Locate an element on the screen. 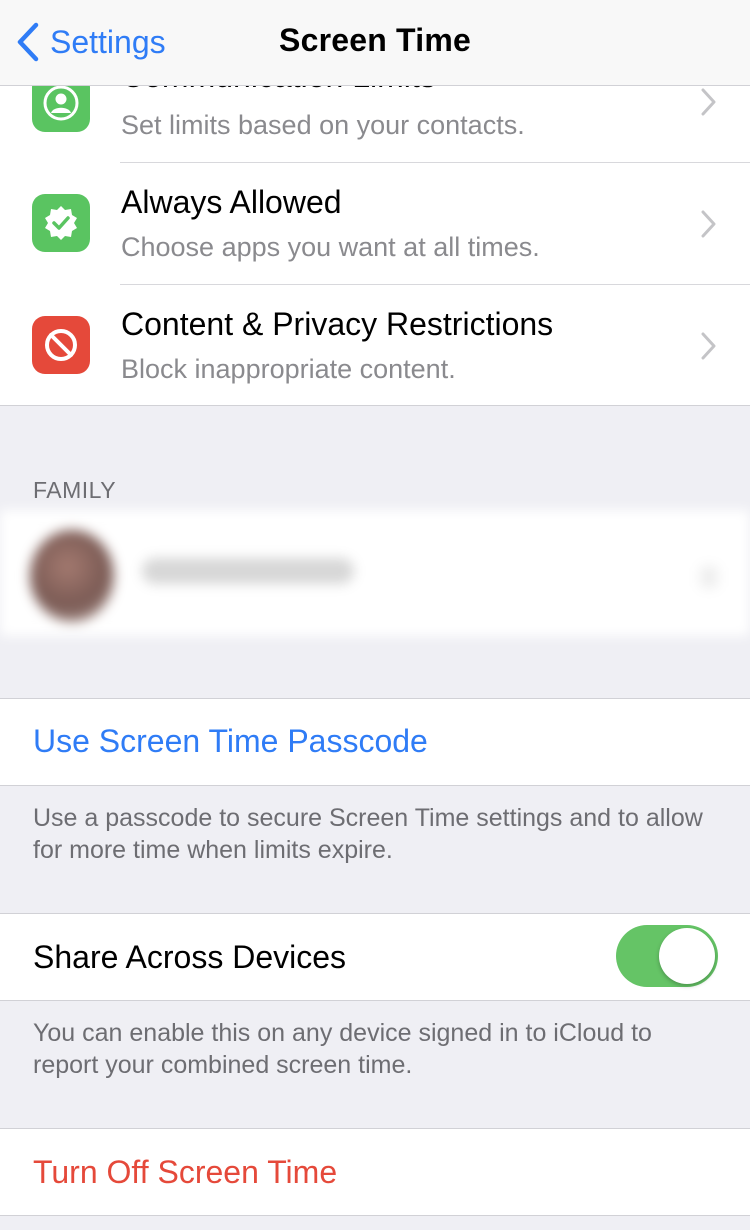 The image size is (750, 1230). navigation-bar: Settings Screen Time is located at coordinates (375, 43).